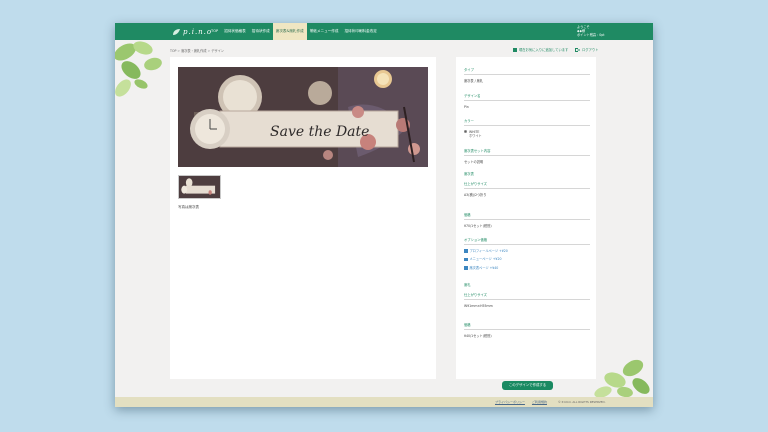 The image size is (768, 432). What do you see at coordinates (465, 132) in the screenshot?
I see `radio-icon` at bounding box center [465, 132].